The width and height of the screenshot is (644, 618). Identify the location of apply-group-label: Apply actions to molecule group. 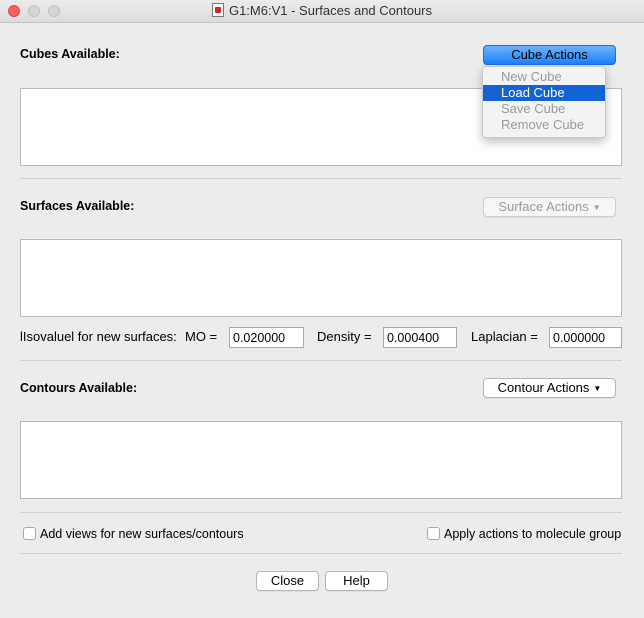
(533, 534).